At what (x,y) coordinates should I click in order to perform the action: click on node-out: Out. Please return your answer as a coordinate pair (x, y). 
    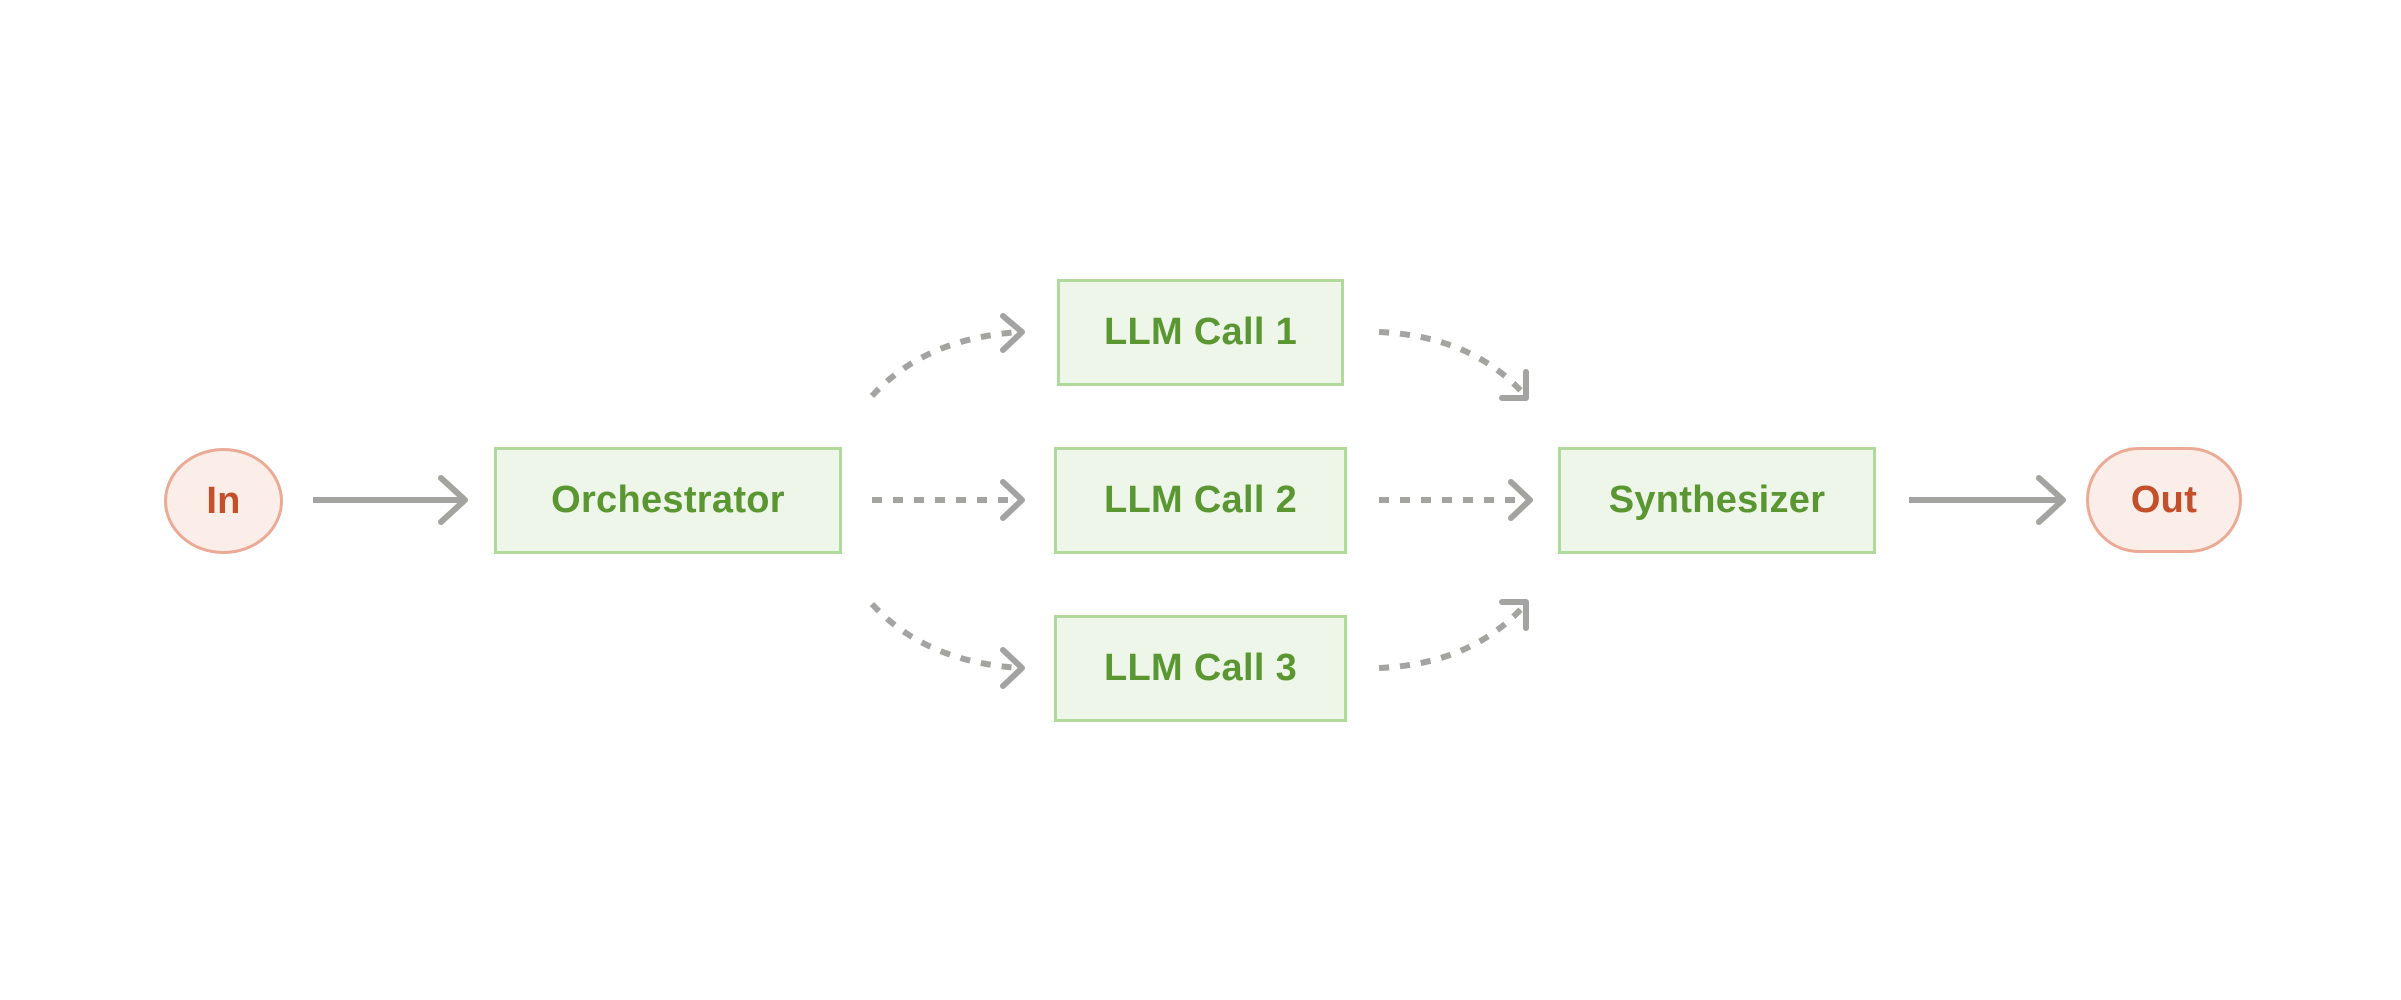
    Looking at the image, I should click on (2164, 500).